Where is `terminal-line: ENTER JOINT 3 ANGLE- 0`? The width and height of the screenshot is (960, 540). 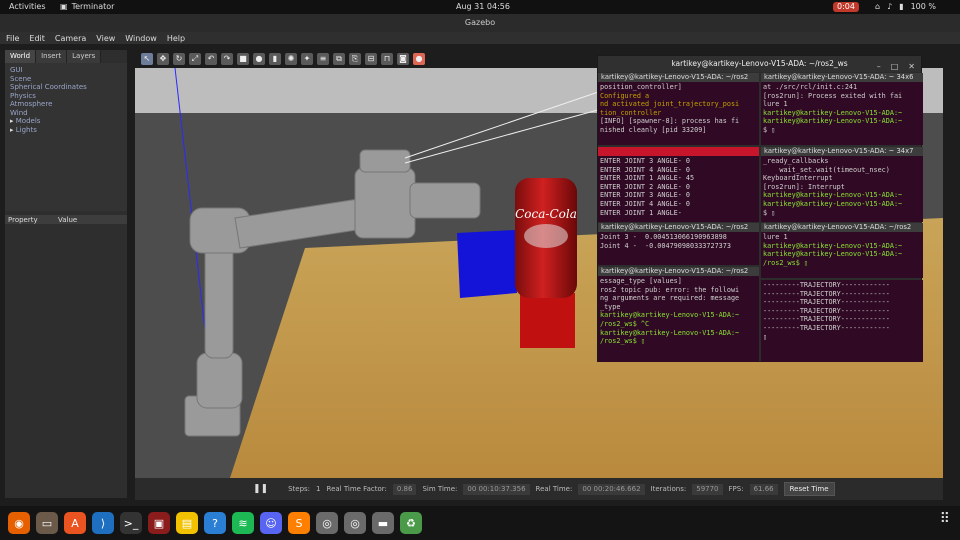
terminal-line: ENTER JOINT 3 ANGLE- 0 is located at coordinates (645, 195).